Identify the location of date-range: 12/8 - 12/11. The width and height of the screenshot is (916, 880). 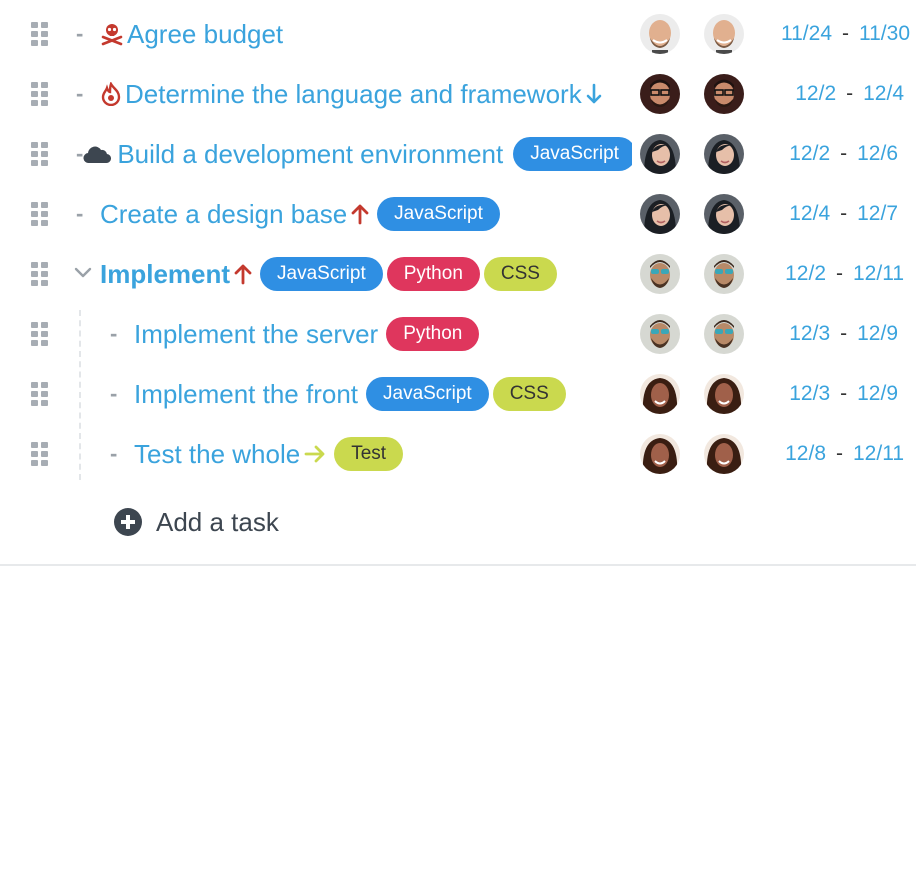
(844, 454).